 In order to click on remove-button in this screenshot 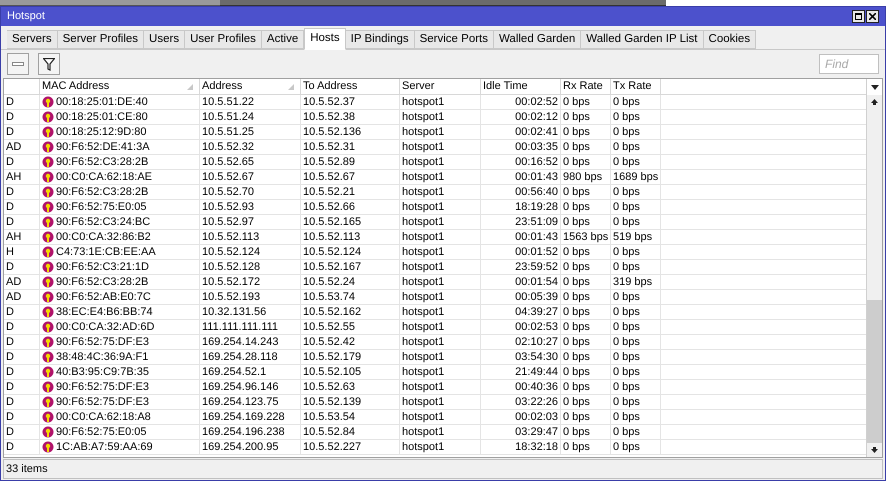, I will do `click(18, 64)`.